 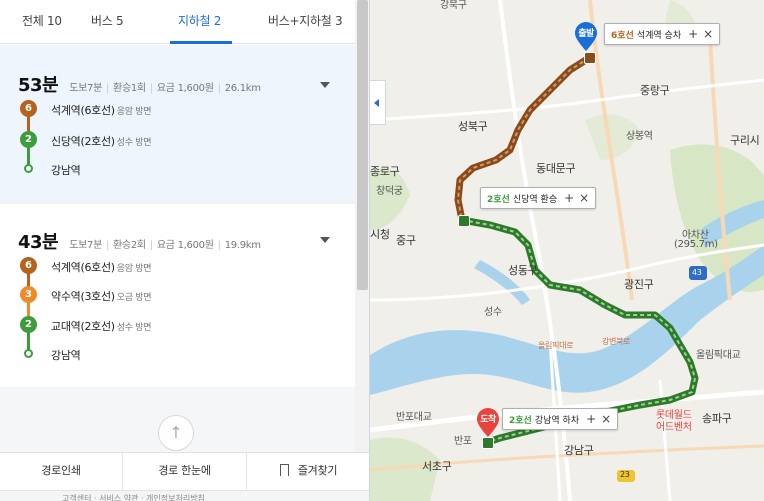 I want to click on transfer-count: 환승2회, so click(x=129, y=245).